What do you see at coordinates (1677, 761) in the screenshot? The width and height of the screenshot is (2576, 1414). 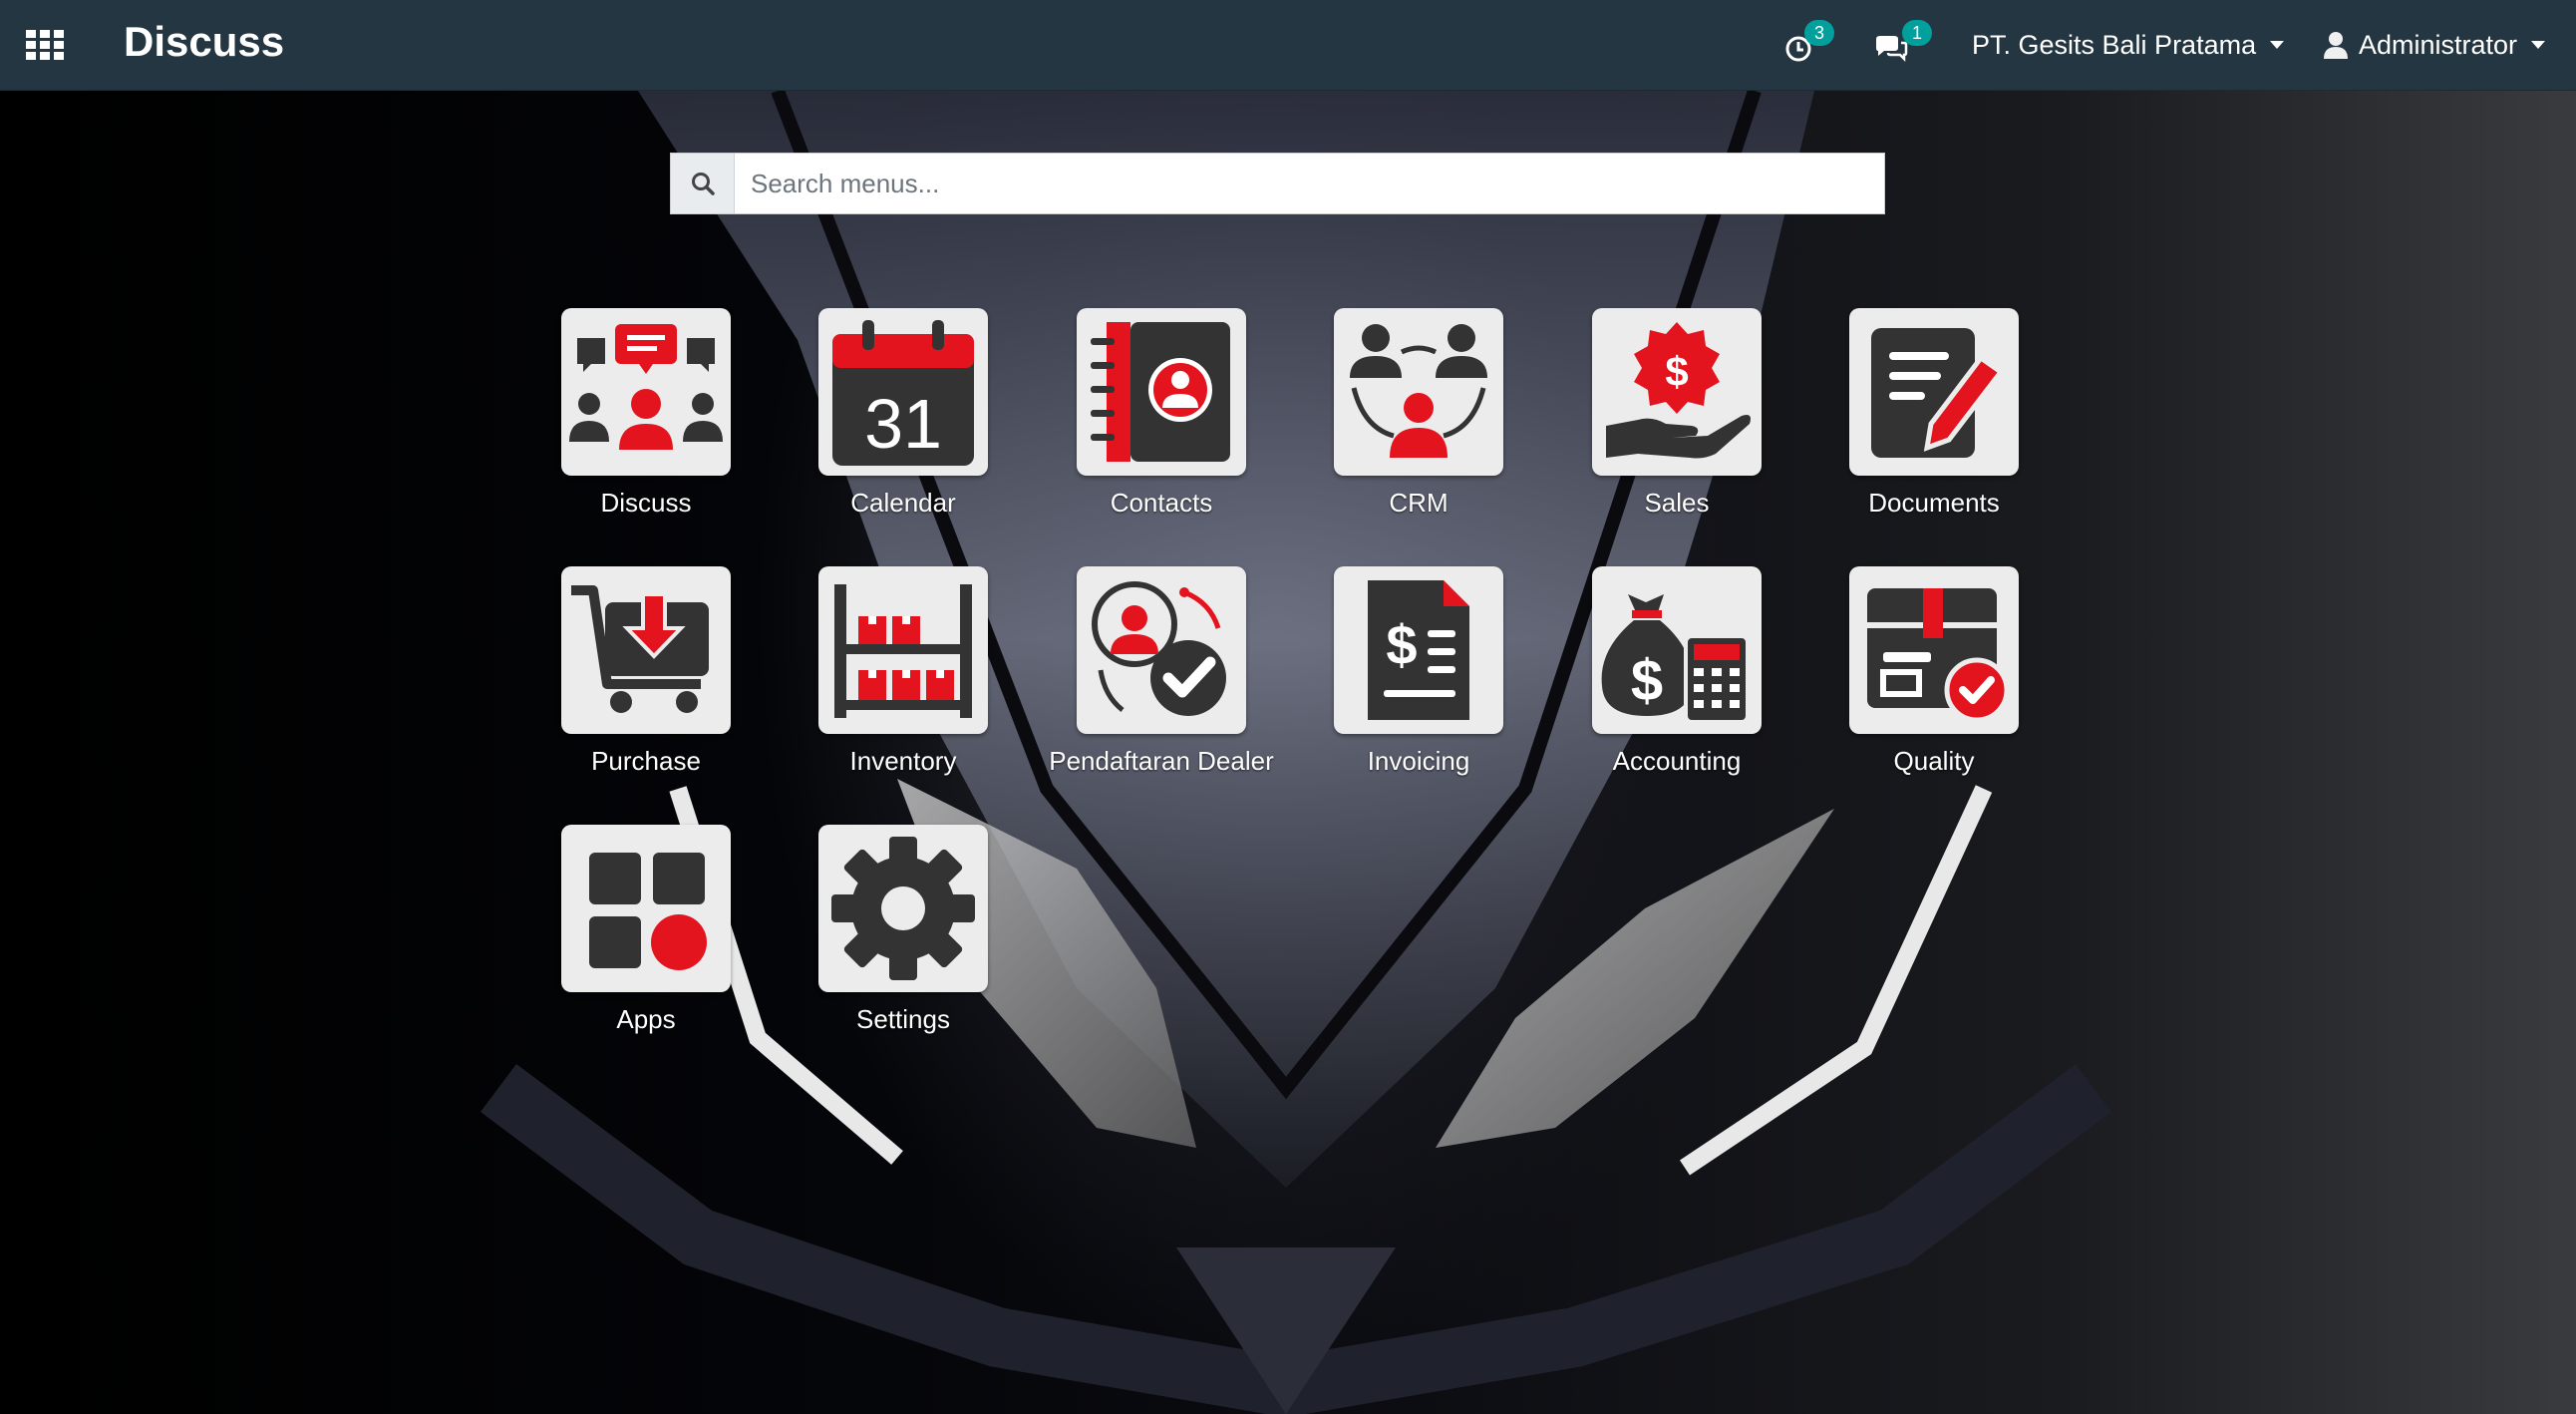 I see `app-label: Accounting` at bounding box center [1677, 761].